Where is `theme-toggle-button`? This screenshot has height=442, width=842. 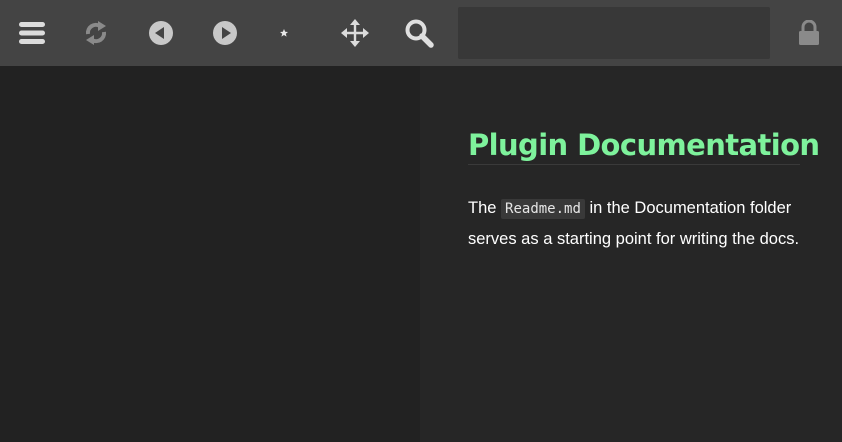 theme-toggle-button is located at coordinates (290, 33).